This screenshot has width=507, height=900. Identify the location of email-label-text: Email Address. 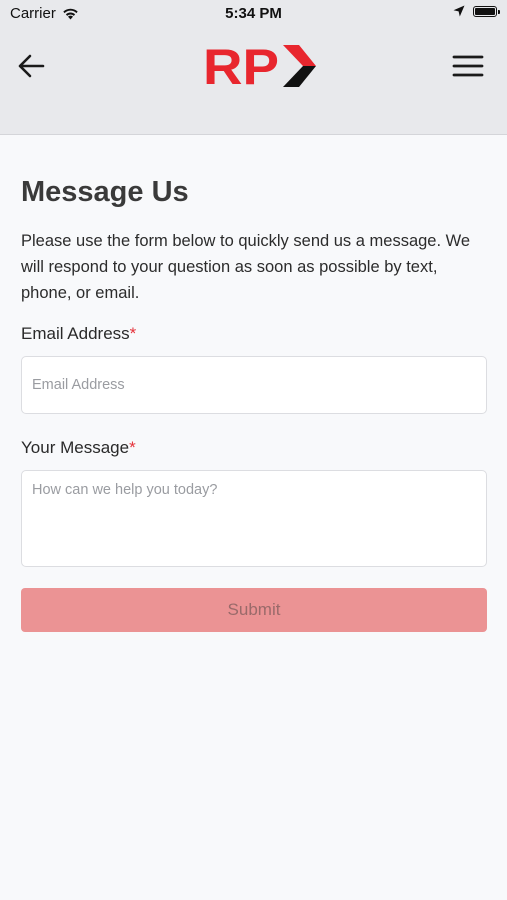
(75, 333).